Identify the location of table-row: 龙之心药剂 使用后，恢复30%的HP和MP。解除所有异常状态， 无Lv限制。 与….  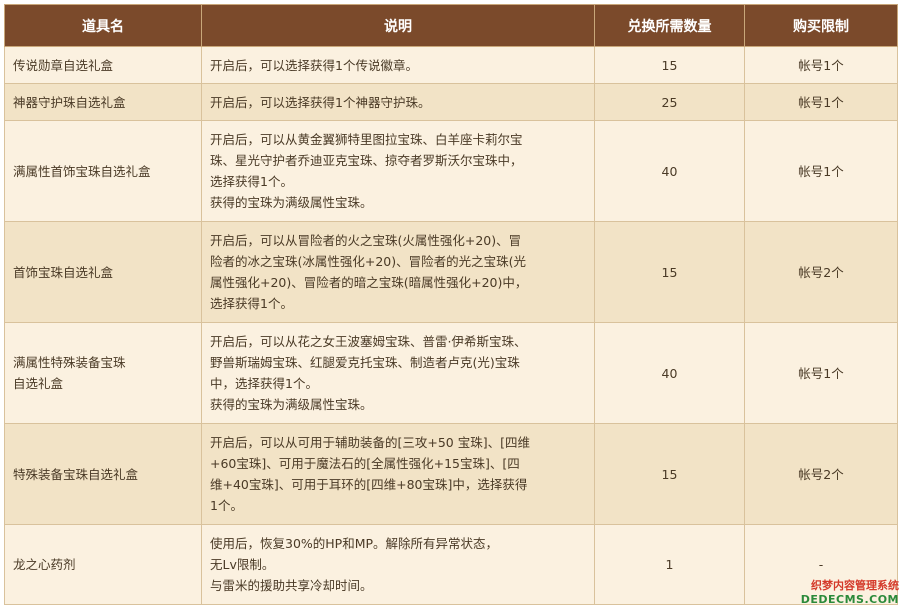
(451, 564).